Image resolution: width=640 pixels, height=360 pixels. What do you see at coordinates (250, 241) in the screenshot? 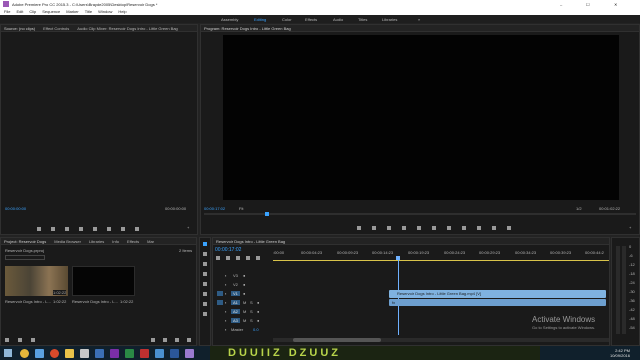
I see `tab-sequence: Reservoir Dogs Intro - Little Green Bag` at bounding box center [250, 241].